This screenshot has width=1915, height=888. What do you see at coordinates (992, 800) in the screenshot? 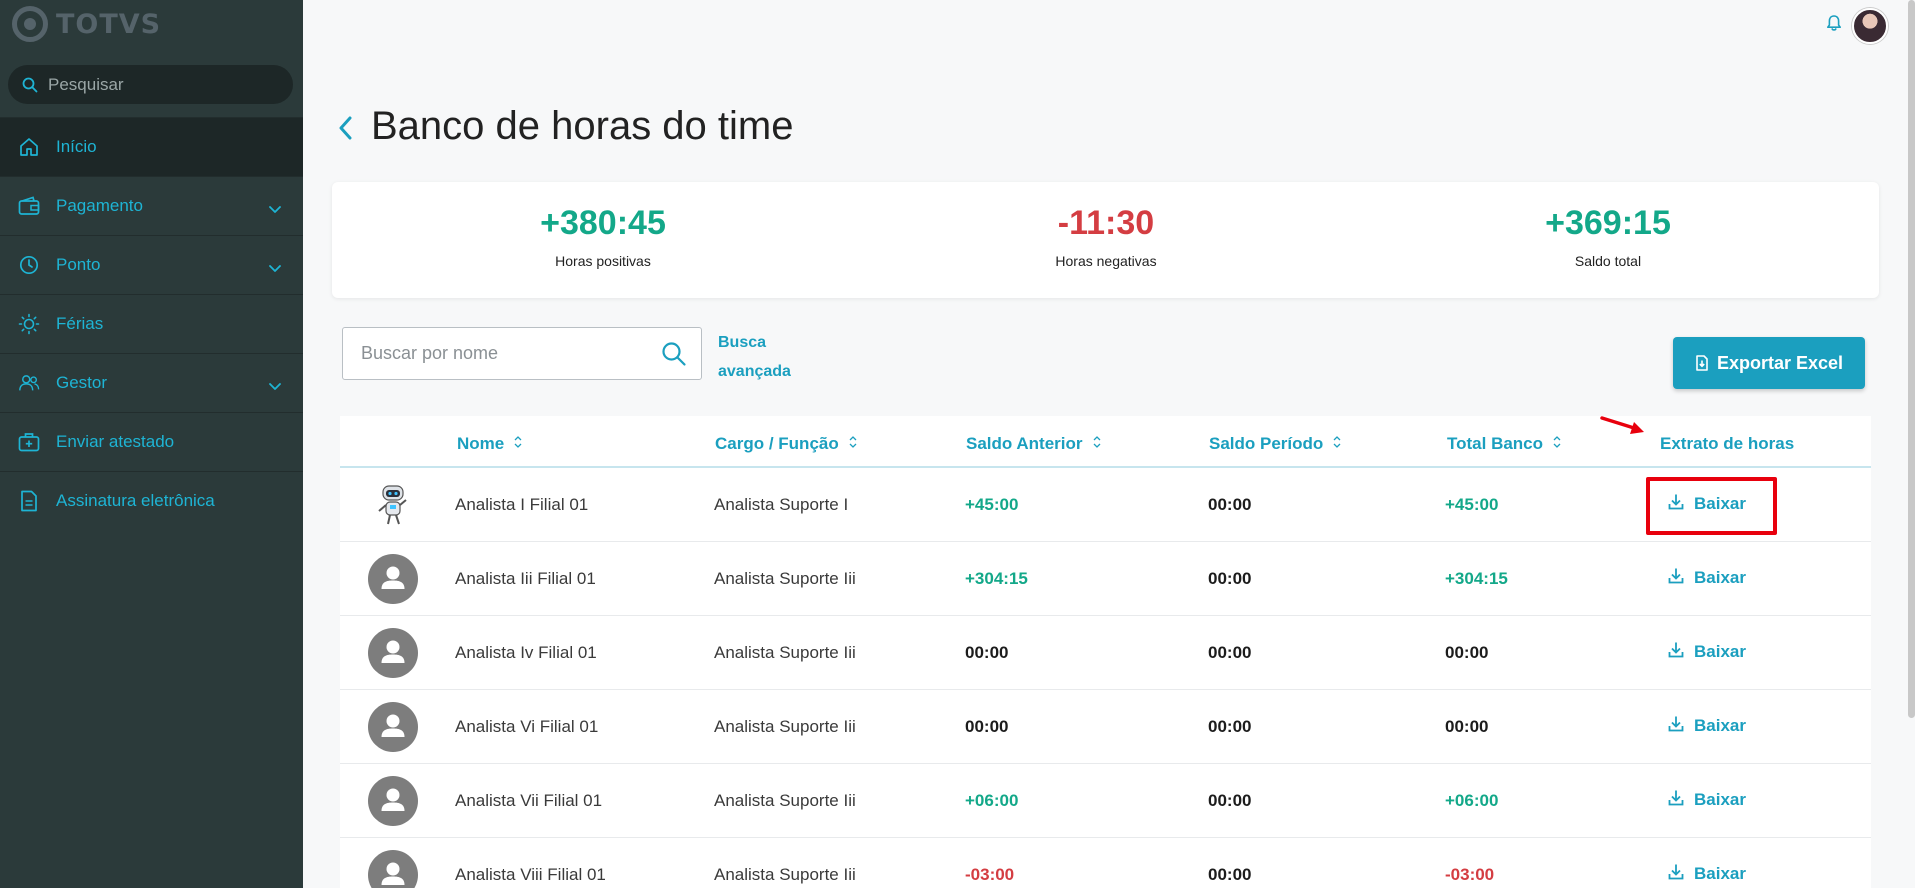
I see `cell-saldo-anterior: +06:00` at bounding box center [992, 800].